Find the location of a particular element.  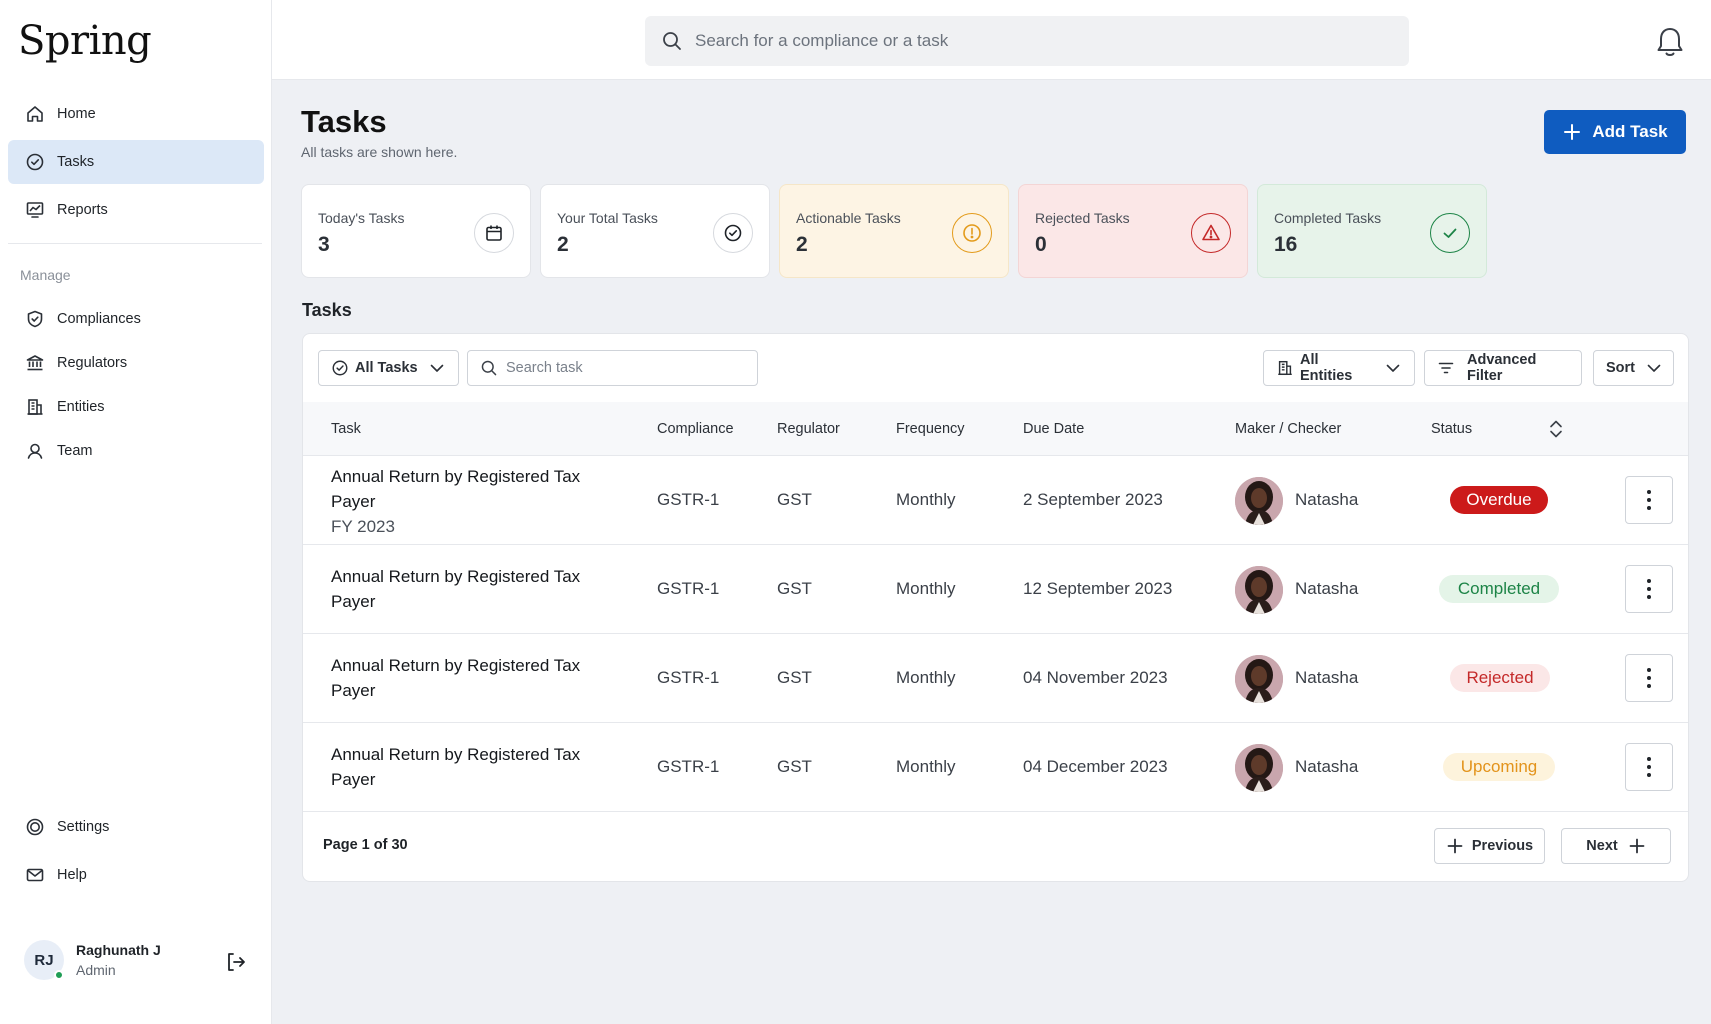

sidebar-item-help: Help is located at coordinates (136, 875).